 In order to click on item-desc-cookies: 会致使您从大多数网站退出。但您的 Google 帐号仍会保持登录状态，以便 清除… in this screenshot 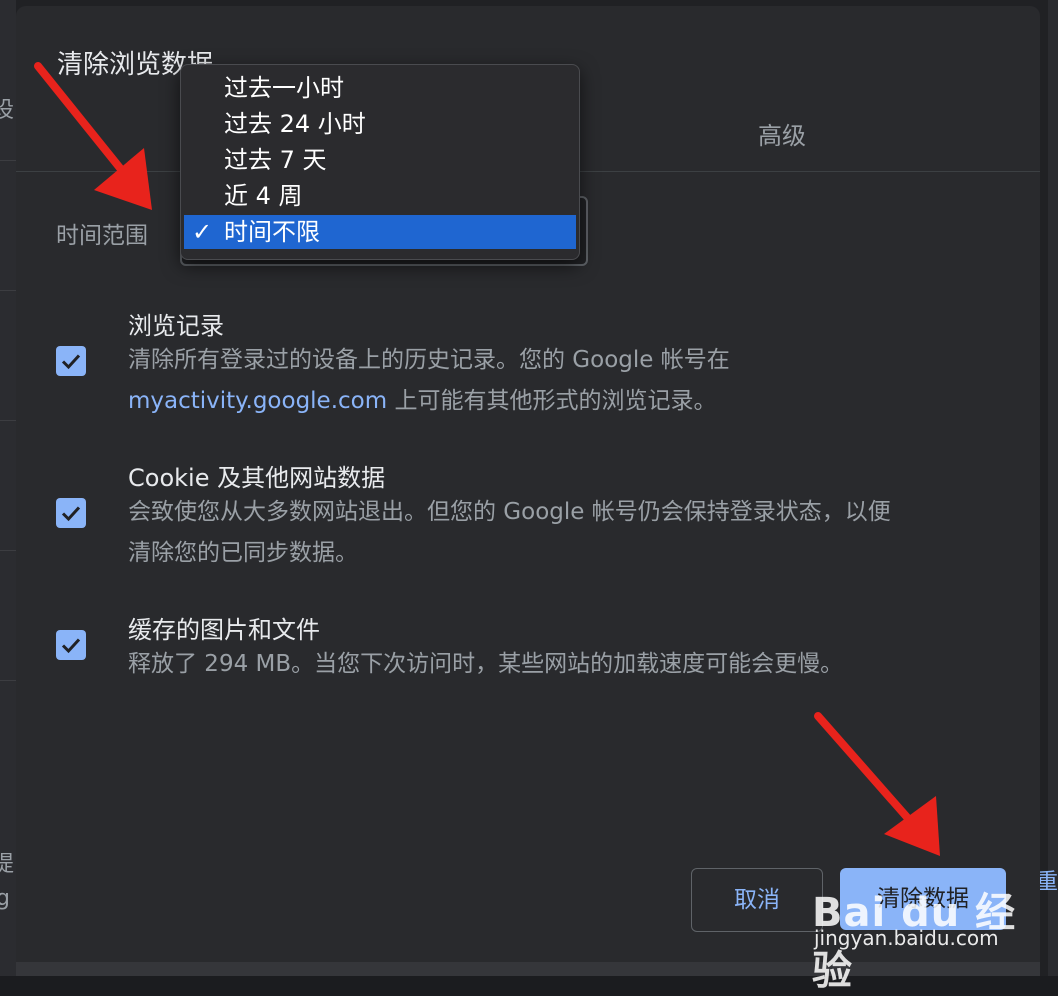, I will do `click(568, 533)`.